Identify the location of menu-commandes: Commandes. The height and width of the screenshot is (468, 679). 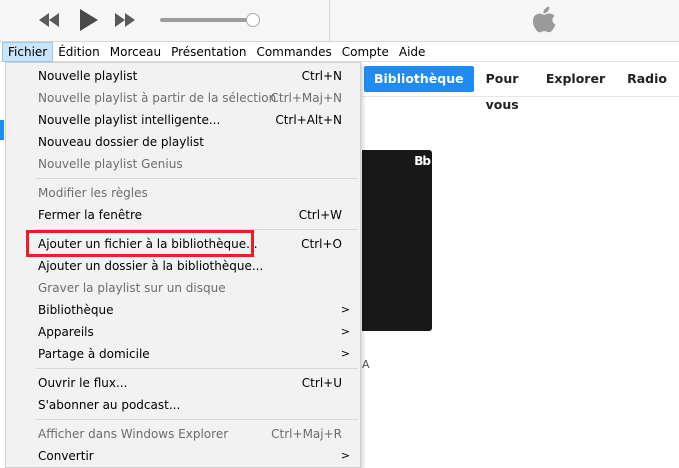
(293, 52).